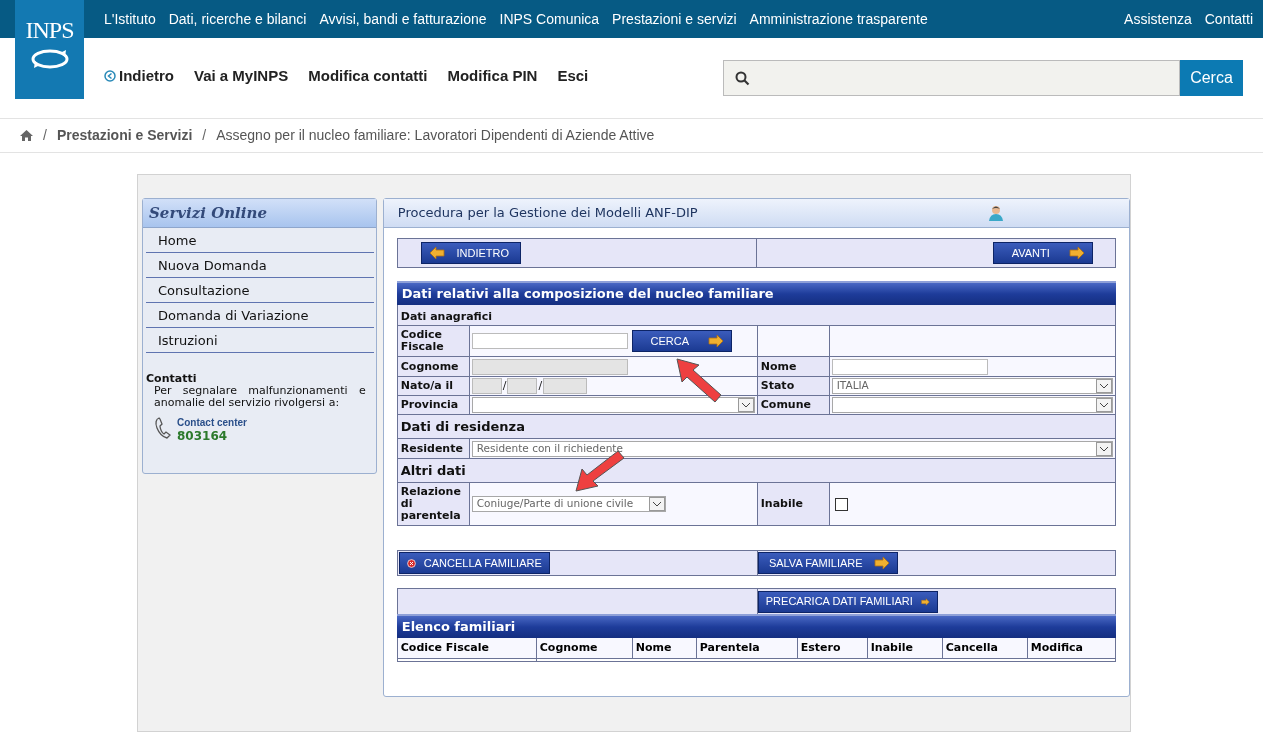  Describe the element at coordinates (433, 405) in the screenshot. I see `field-label: Provincia` at that location.